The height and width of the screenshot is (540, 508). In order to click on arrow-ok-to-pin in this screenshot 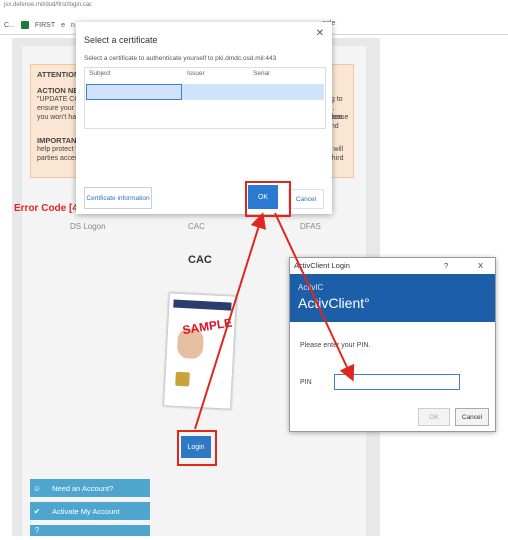, I will do `click(314, 297)`.